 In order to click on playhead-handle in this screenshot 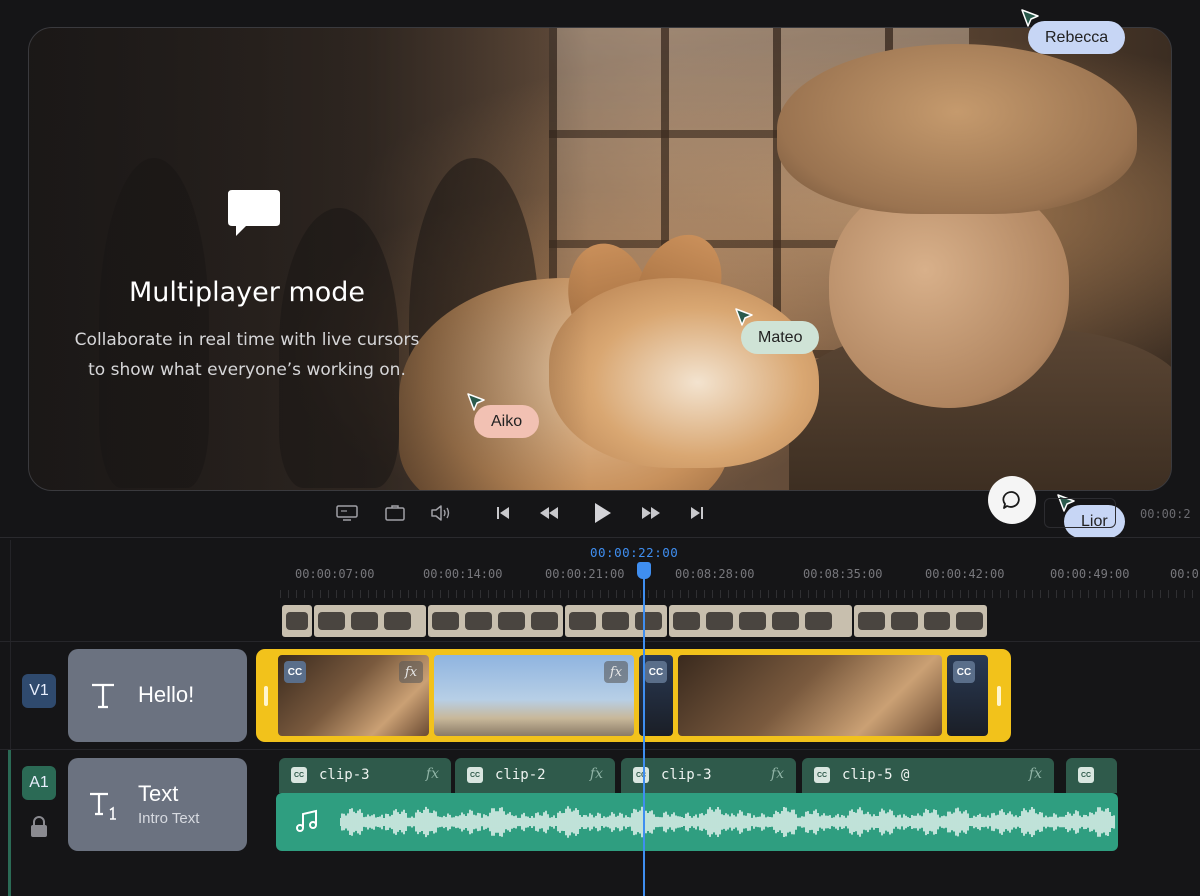, I will do `click(644, 570)`.